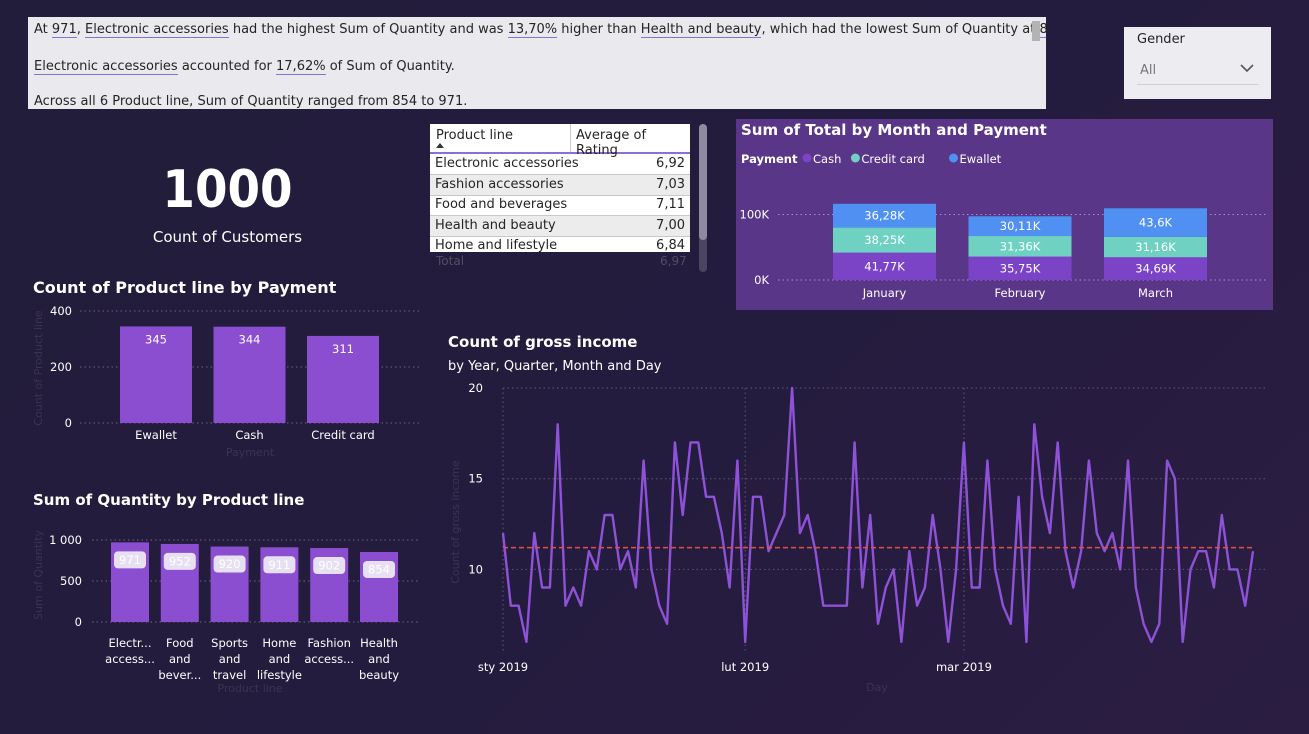 Image resolution: width=1309 pixels, height=734 pixels. What do you see at coordinates (1020, 246) in the screenshot?
I see `data-label: 31,36K` at bounding box center [1020, 246].